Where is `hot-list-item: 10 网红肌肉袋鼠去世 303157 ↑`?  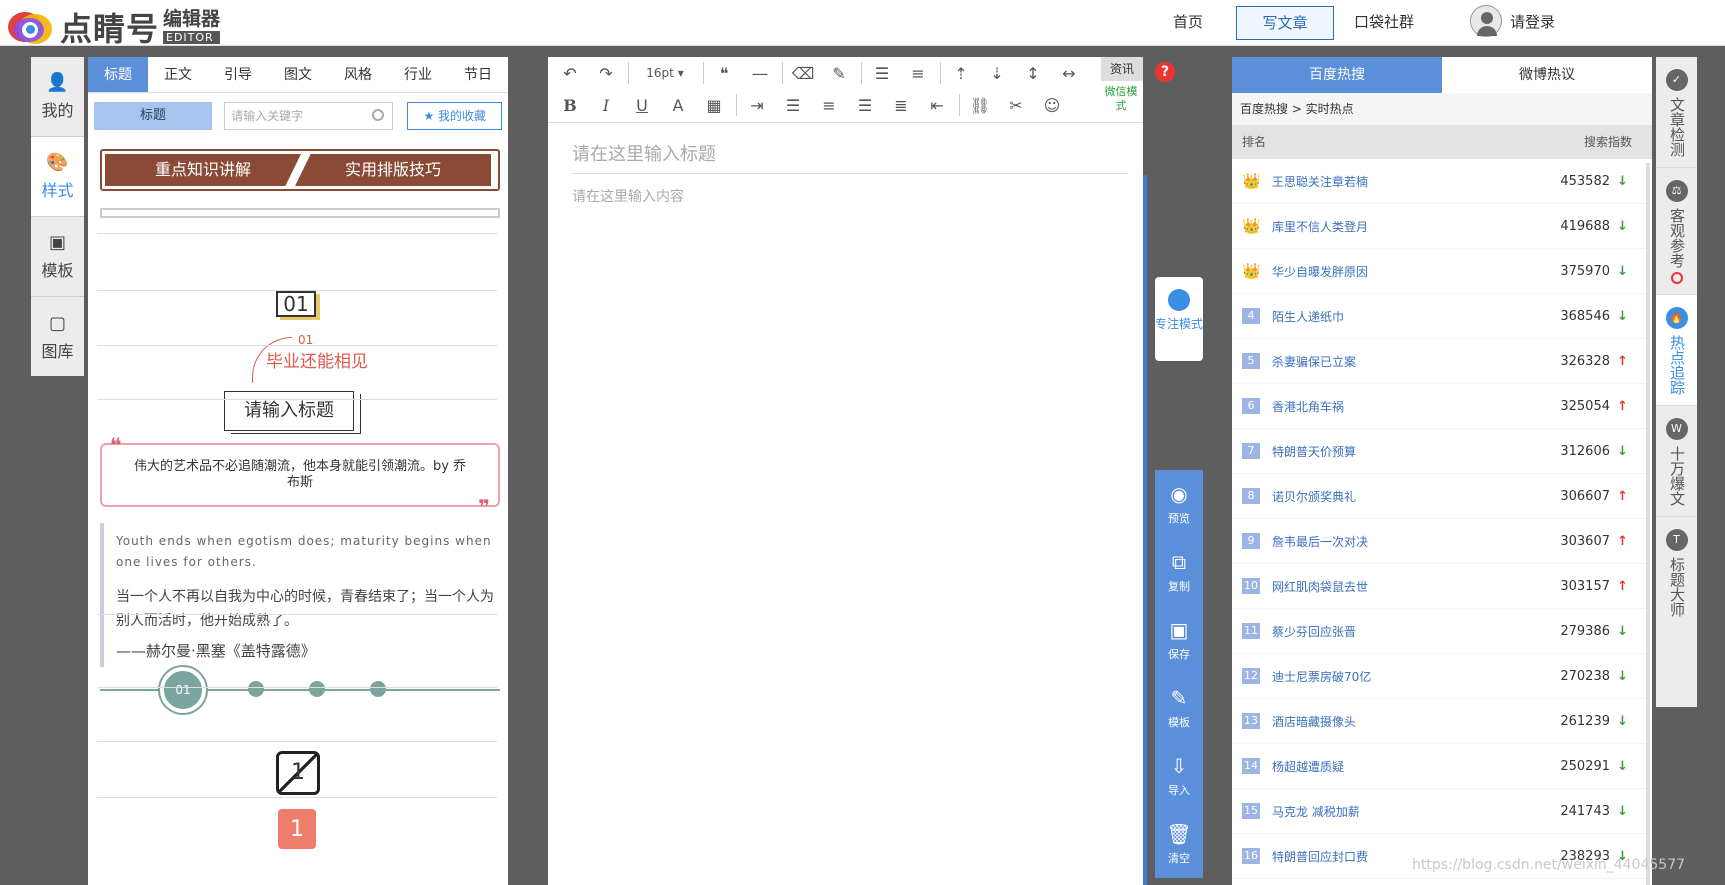
hot-list-item: 10 网红肌肉袋鼠去世 303157 ↑ is located at coordinates (1442, 586).